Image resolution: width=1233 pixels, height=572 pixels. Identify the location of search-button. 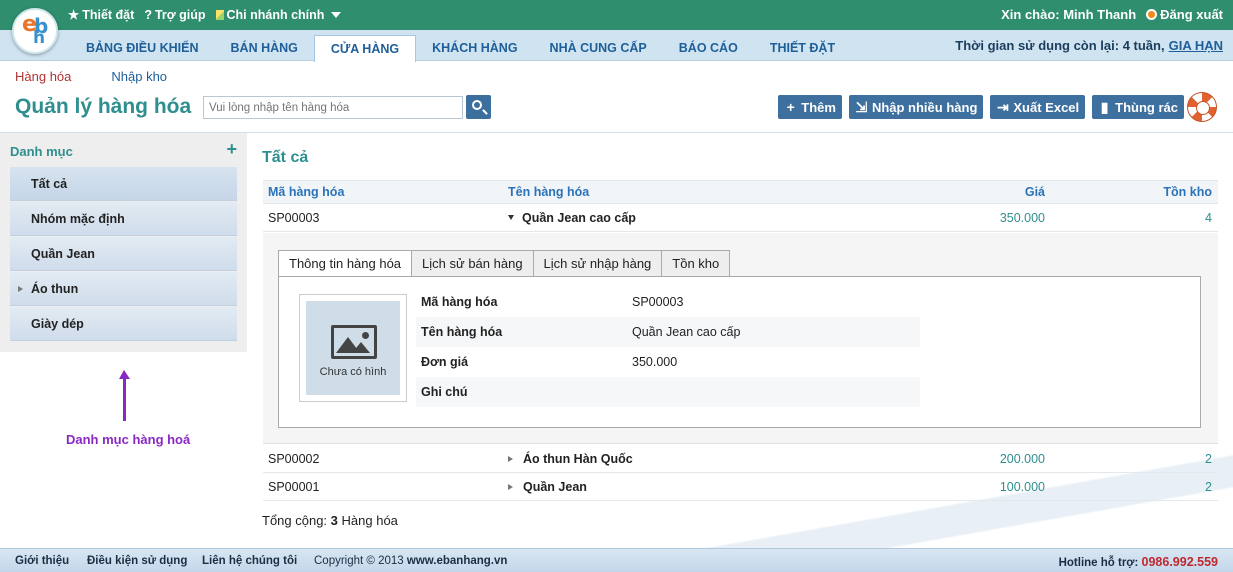
(478, 107).